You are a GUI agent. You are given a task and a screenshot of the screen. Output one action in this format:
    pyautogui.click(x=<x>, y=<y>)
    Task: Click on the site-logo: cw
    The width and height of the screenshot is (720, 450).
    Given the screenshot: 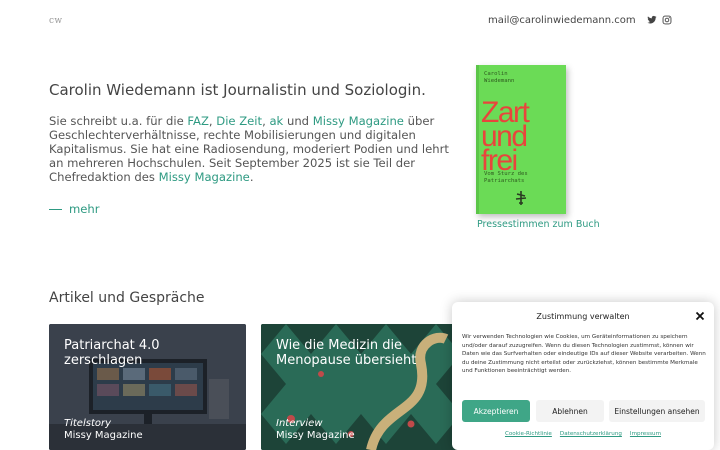 What is the action you would take?
    pyautogui.click(x=55, y=21)
    